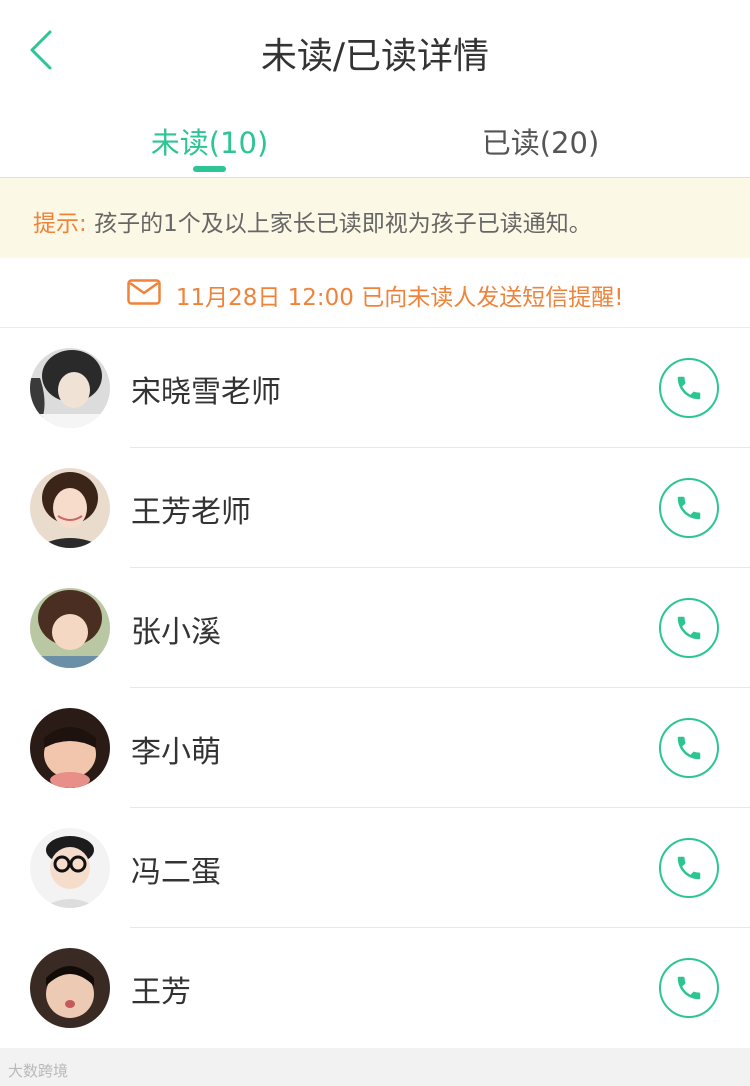 Image resolution: width=750 pixels, height=1086 pixels. I want to click on contact-name: 王芳, so click(161, 992).